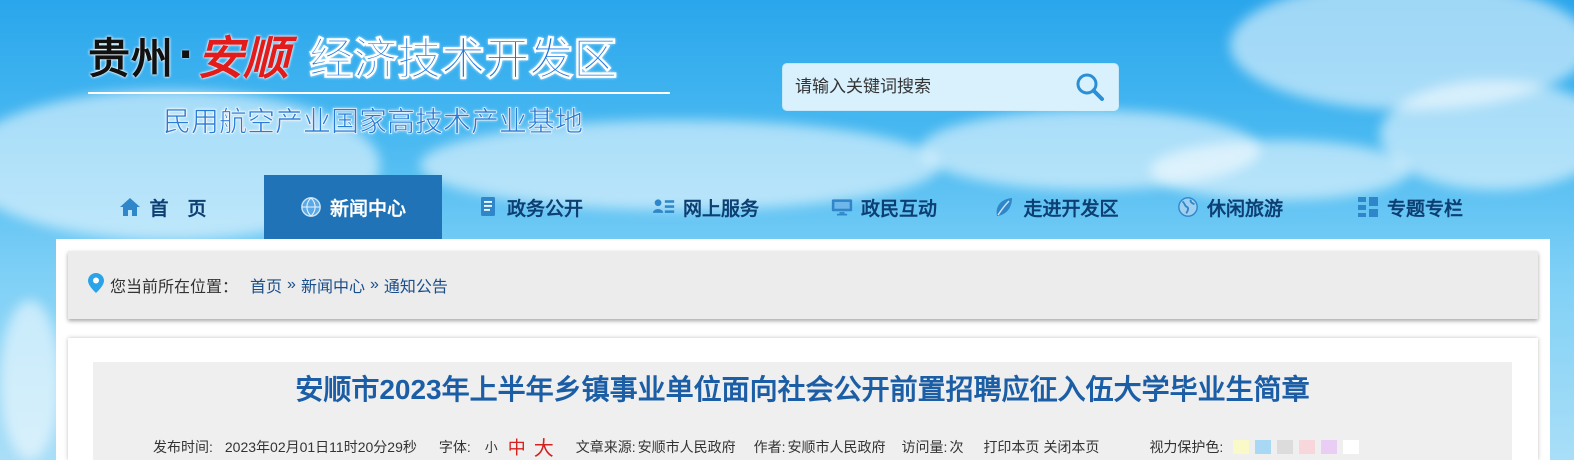 This screenshot has width=1574, height=460. I want to click on nav-item-about-zone: 走进开发区, so click(1056, 207).